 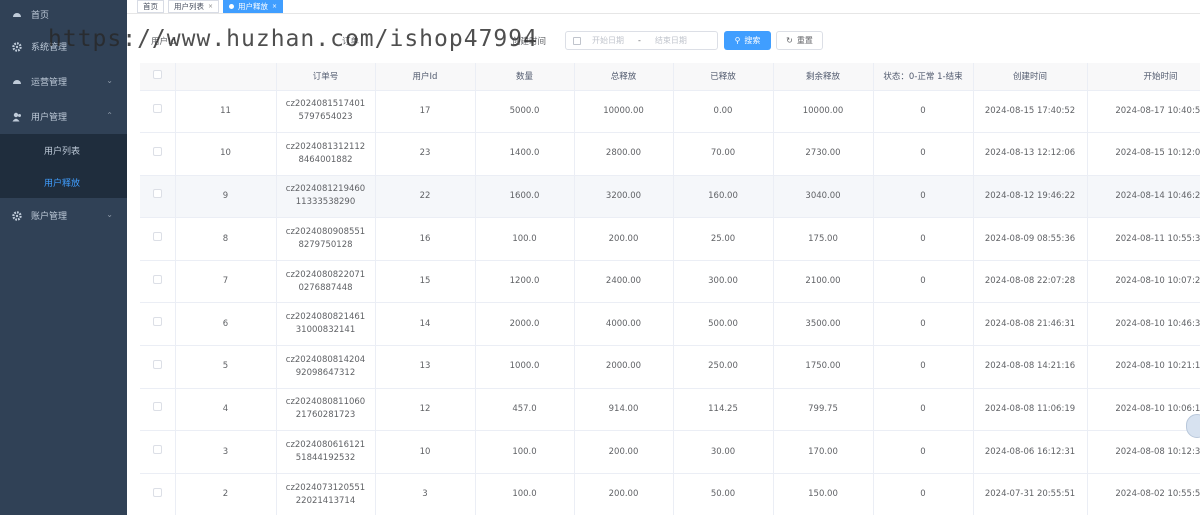 What do you see at coordinates (158, 77) in the screenshot?
I see `select-all-checkbox` at bounding box center [158, 77].